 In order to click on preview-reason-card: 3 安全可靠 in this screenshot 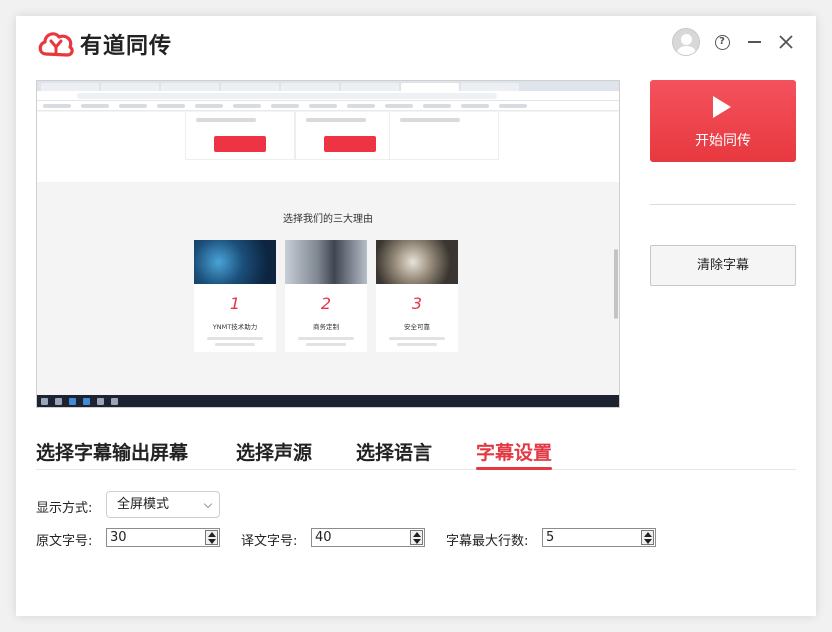, I will do `click(417, 296)`.